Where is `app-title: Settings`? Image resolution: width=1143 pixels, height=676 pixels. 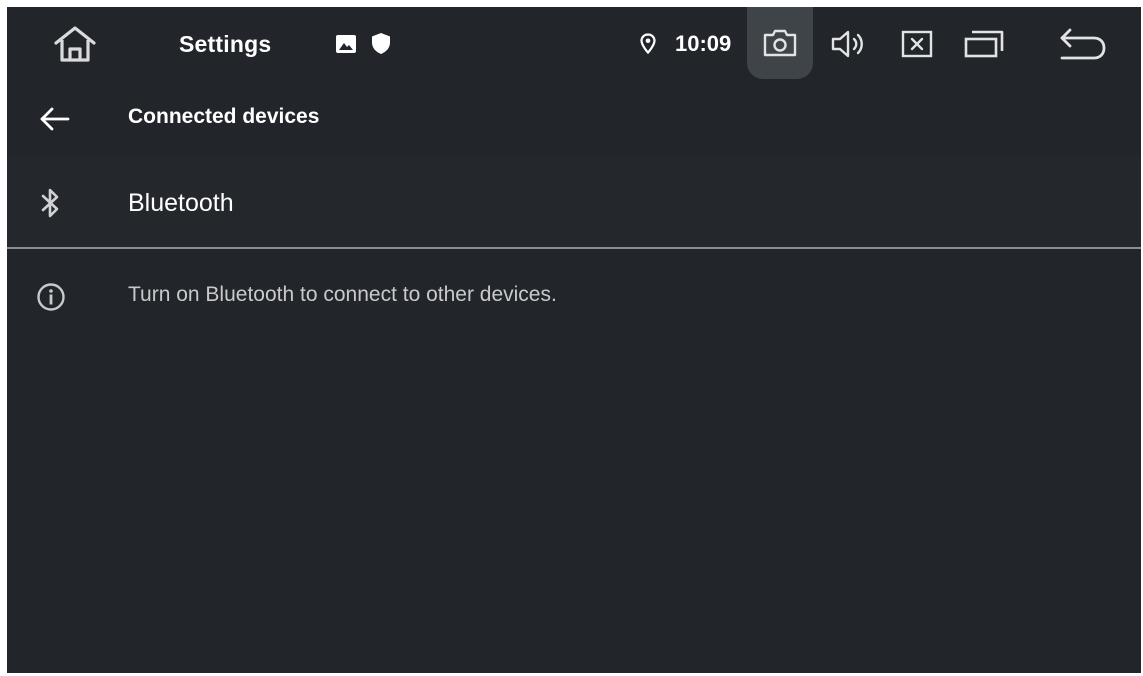
app-title: Settings is located at coordinates (225, 43).